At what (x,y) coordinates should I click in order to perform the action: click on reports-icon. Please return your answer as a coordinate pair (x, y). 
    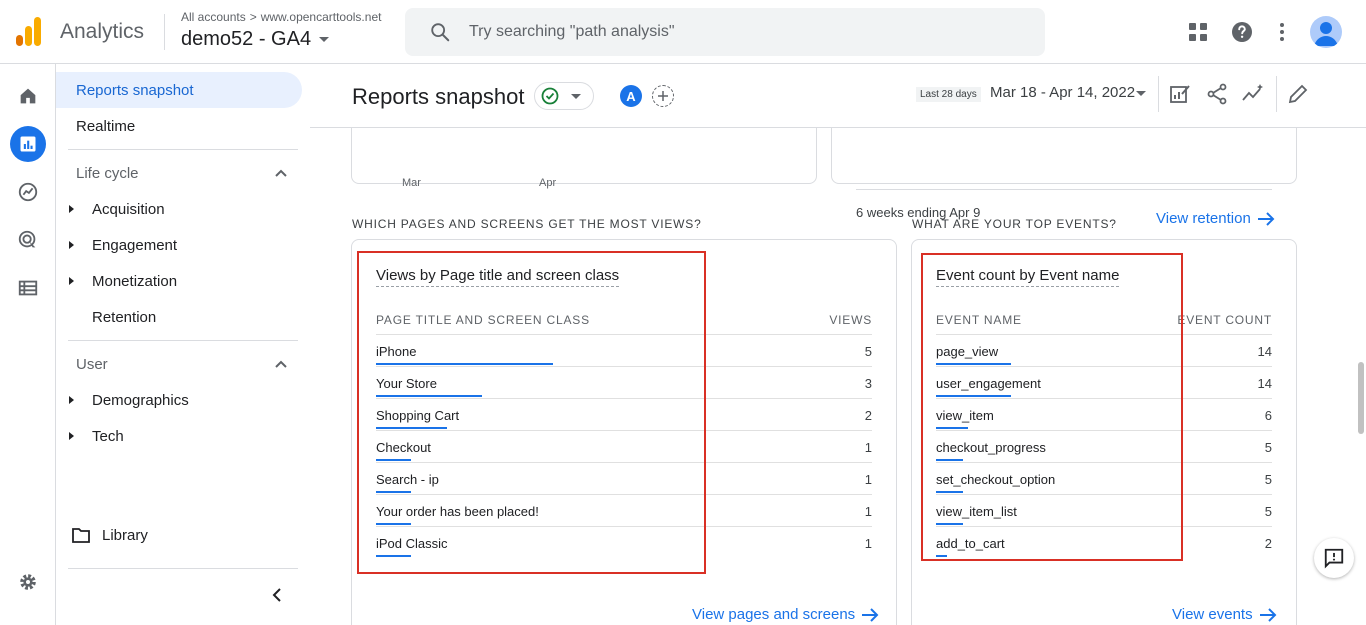
    Looking at the image, I should click on (28, 144).